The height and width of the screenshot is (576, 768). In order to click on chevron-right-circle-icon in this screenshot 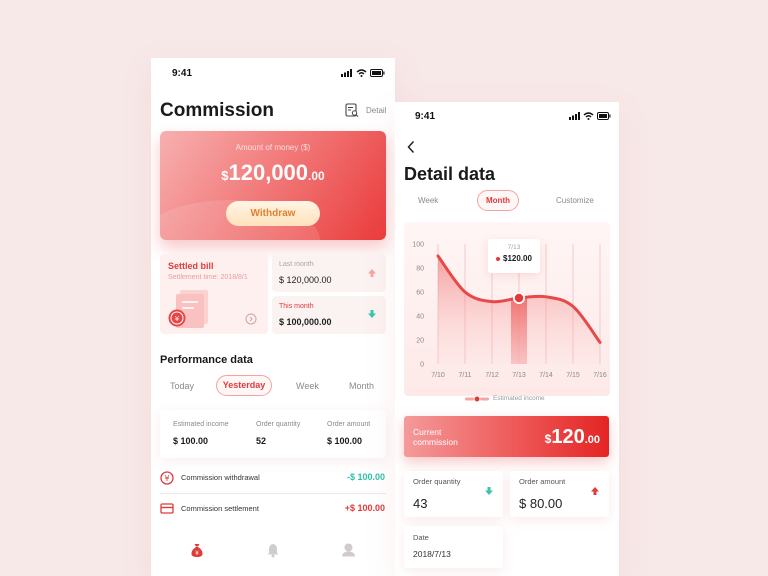, I will do `click(251, 319)`.